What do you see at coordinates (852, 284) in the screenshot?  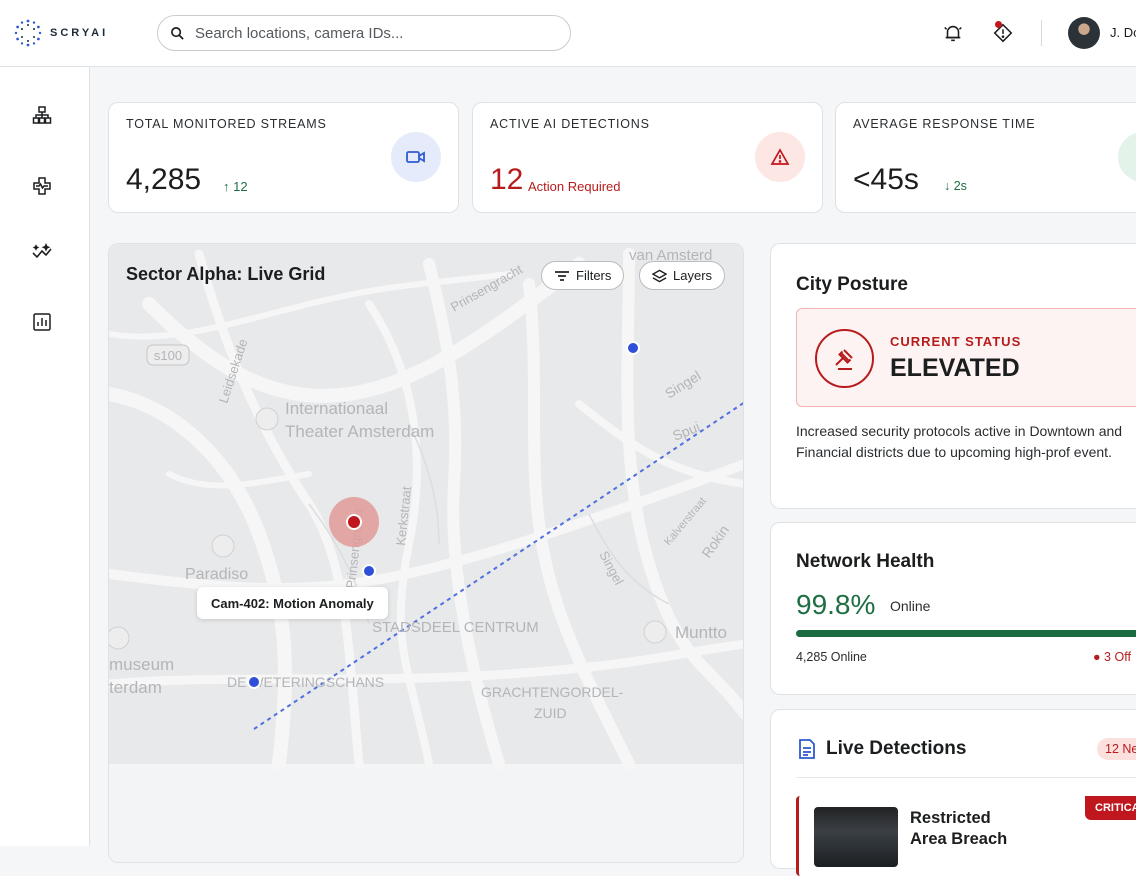 I see `posture-title: City Posture` at bounding box center [852, 284].